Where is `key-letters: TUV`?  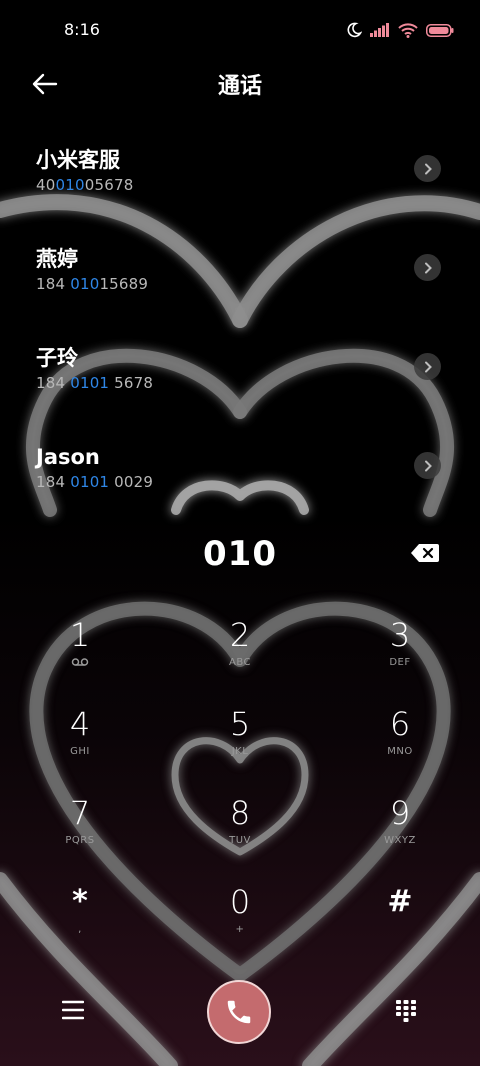
key-letters: TUV is located at coordinates (240, 840).